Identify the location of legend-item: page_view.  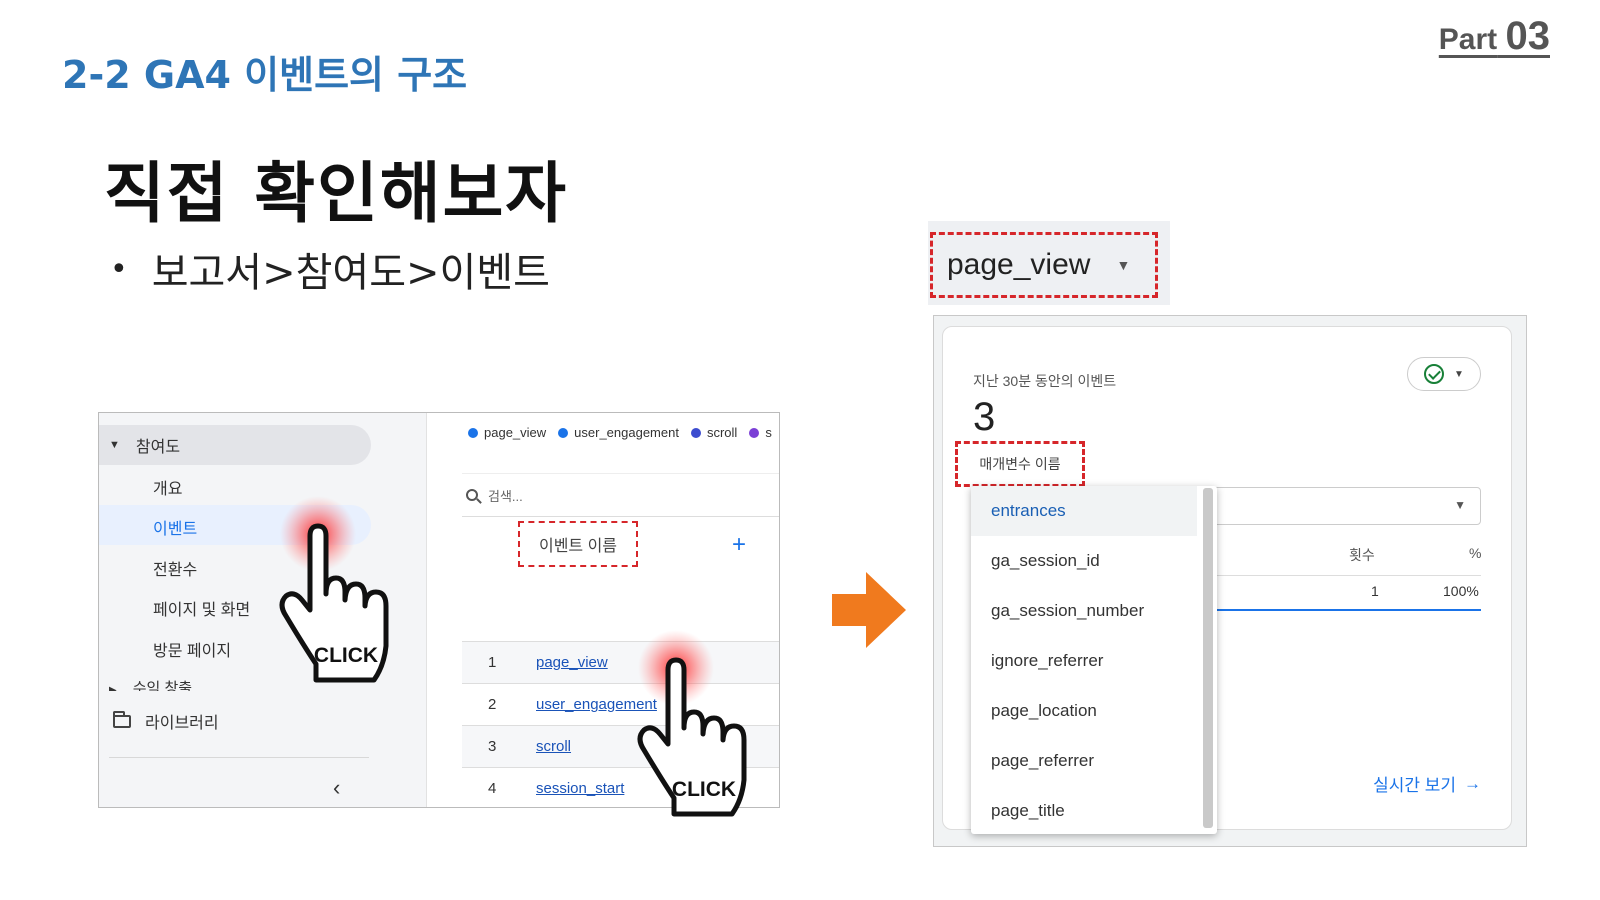
(507, 432).